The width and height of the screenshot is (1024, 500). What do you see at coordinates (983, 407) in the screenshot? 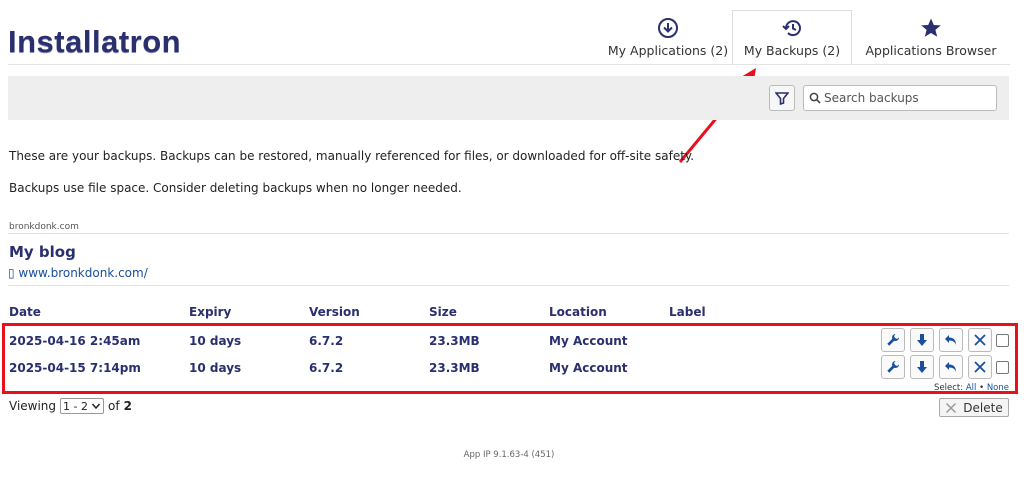
I see `delete-label: Delete` at bounding box center [983, 407].